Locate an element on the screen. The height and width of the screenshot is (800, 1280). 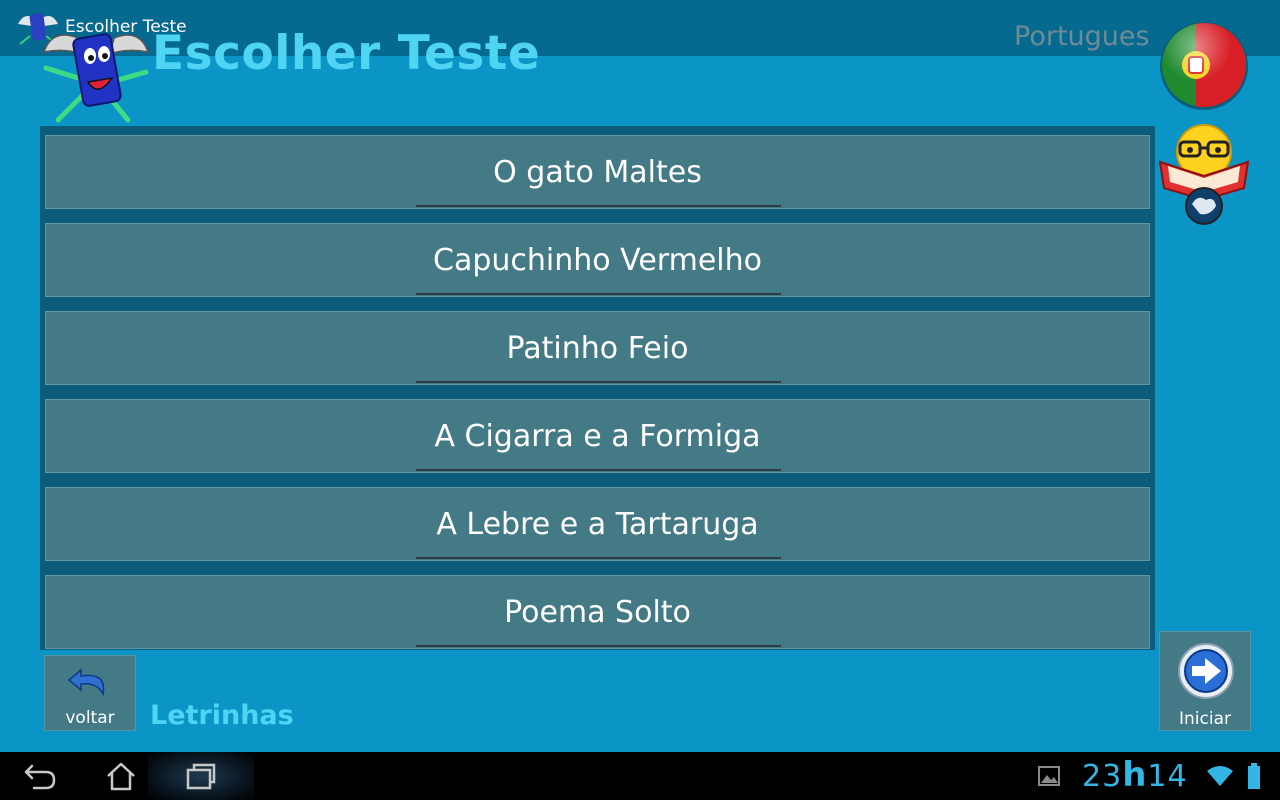
test-item-a-cigarra-e-a-formiga: A Cigarra e a Formiga is located at coordinates (597, 436).